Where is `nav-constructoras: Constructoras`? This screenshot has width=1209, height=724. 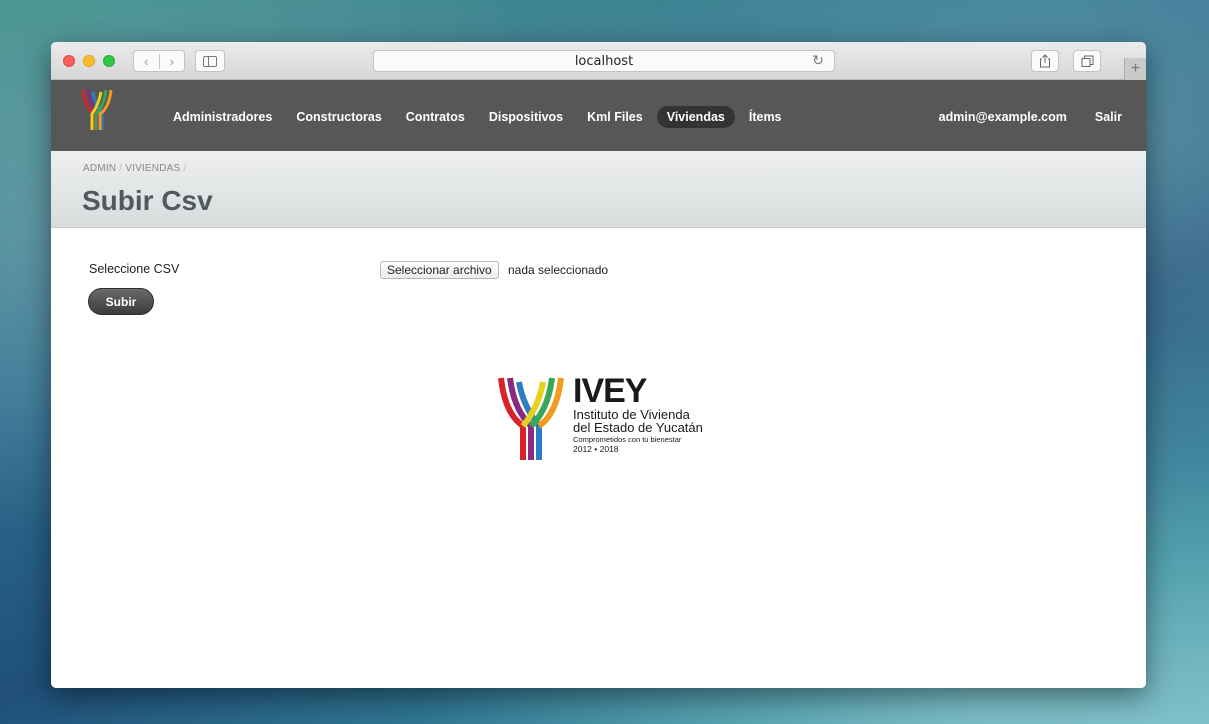 nav-constructoras: Constructoras is located at coordinates (338, 117).